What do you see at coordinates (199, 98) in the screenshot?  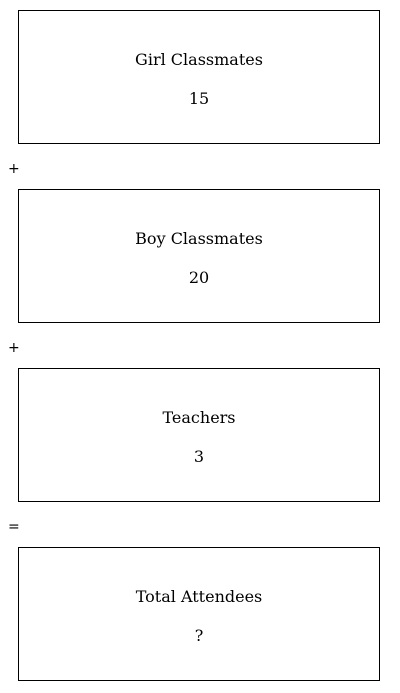 I see `girl-classmates-value: 15` at bounding box center [199, 98].